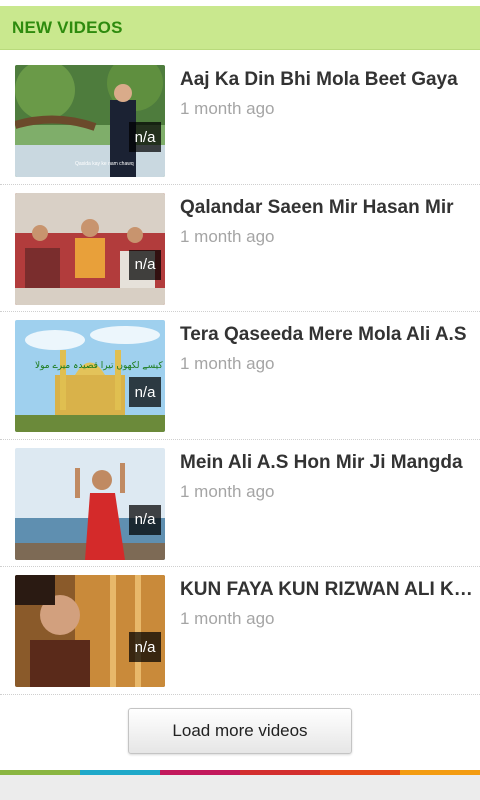 Image resolution: width=480 pixels, height=800 pixels. Describe the element at coordinates (104, 164) in the screenshot. I see `thumbnail-caption: Qasida kay ke nam chawq` at that location.